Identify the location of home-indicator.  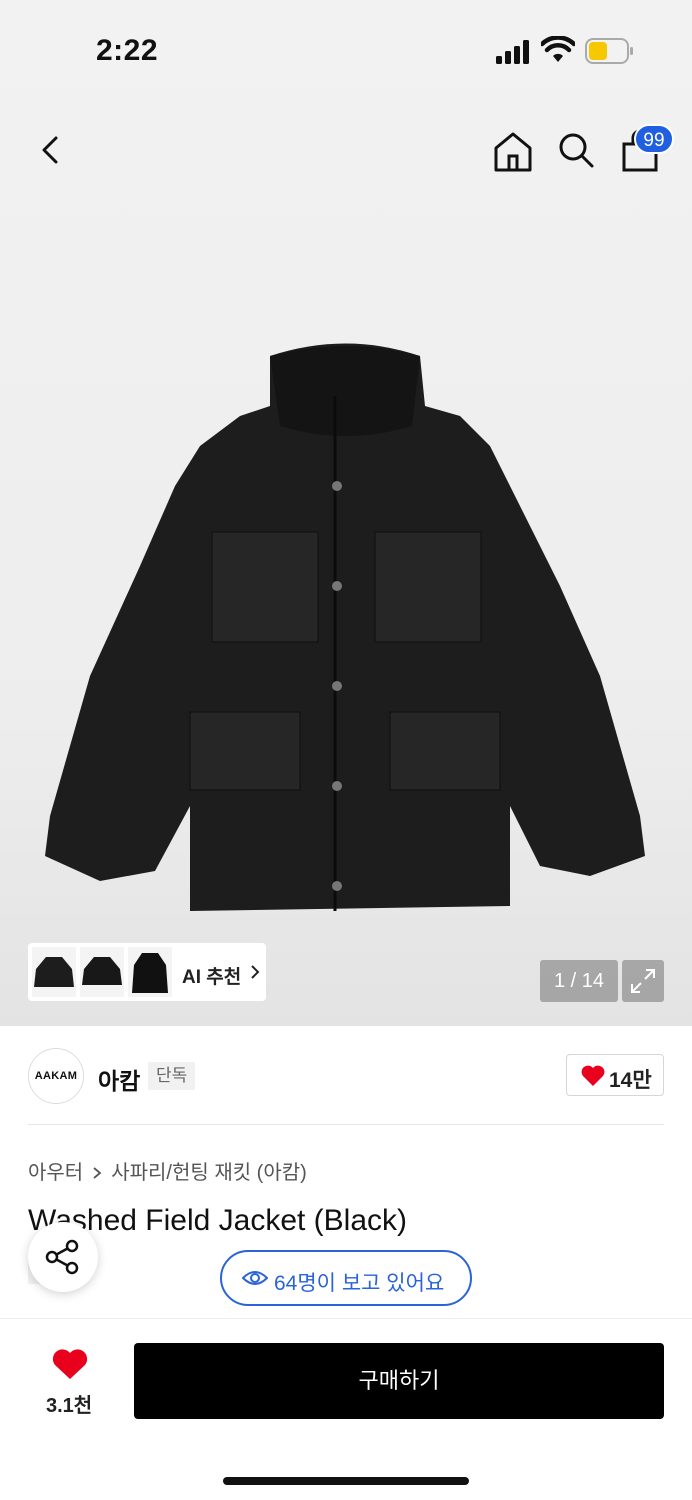
(346, 1481).